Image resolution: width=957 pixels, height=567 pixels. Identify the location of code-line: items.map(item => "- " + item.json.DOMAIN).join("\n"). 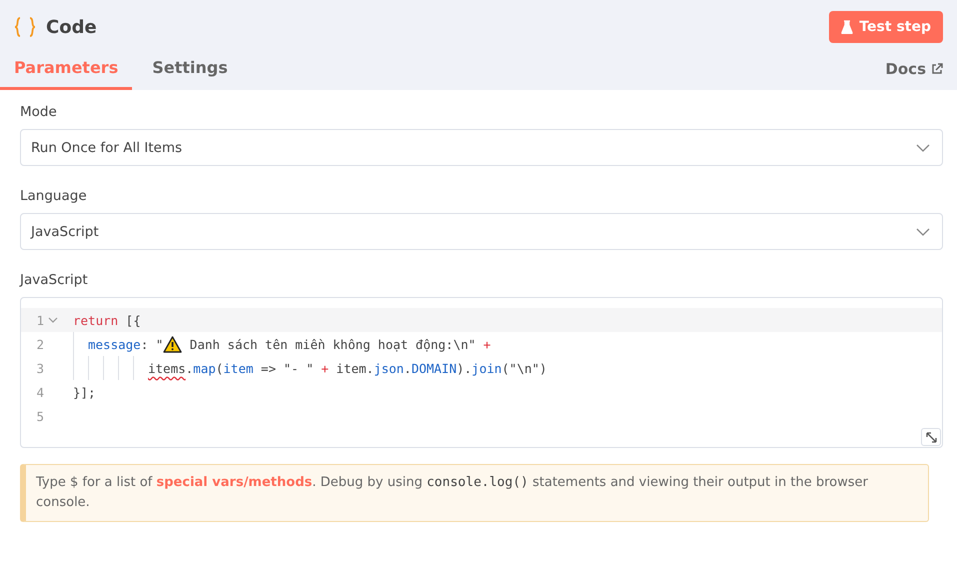
(310, 368).